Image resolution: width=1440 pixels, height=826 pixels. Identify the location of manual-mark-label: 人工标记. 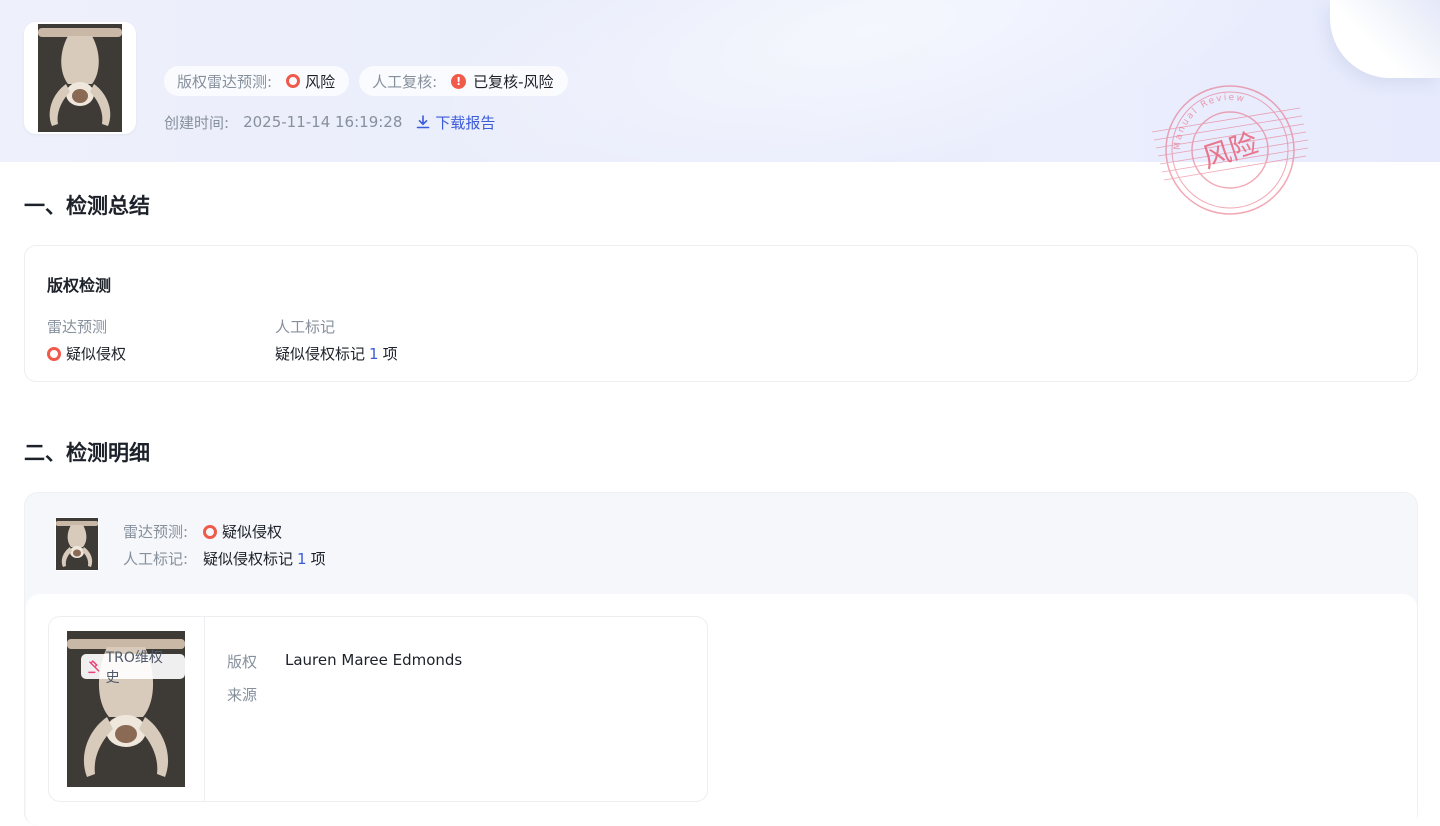
(305, 327).